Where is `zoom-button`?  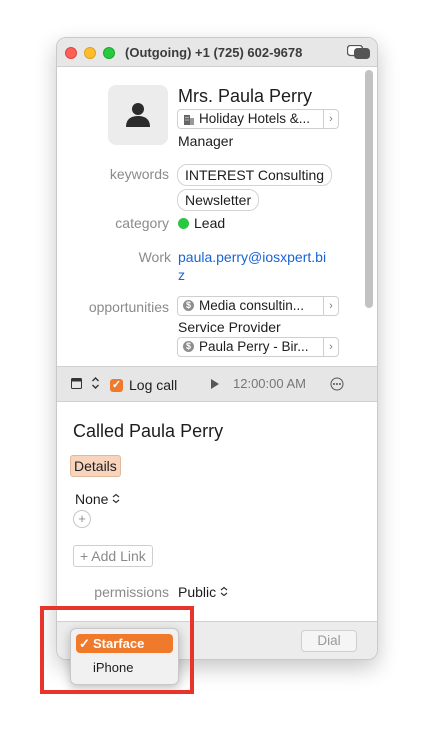 zoom-button is located at coordinates (109, 53).